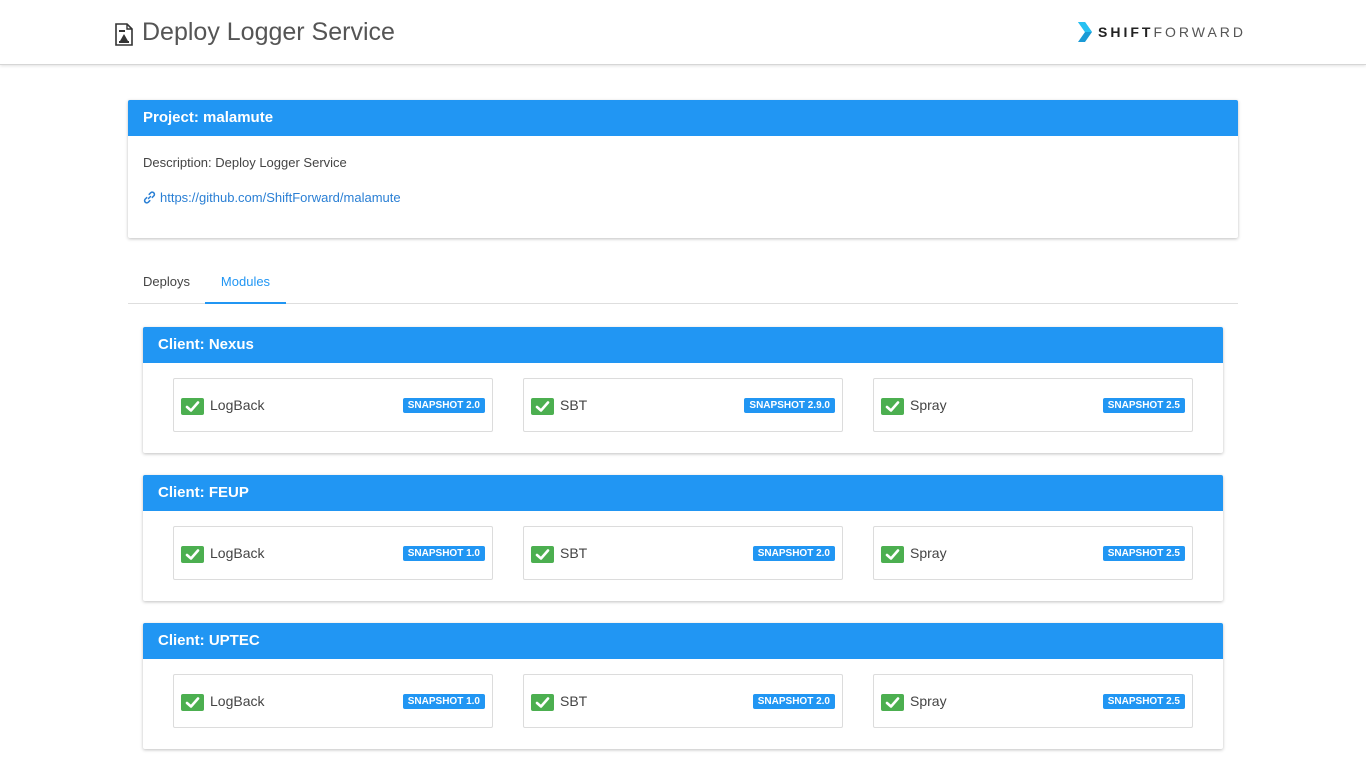  Describe the element at coordinates (268, 32) in the screenshot. I see `app-title: Deploy Logger Service` at that location.